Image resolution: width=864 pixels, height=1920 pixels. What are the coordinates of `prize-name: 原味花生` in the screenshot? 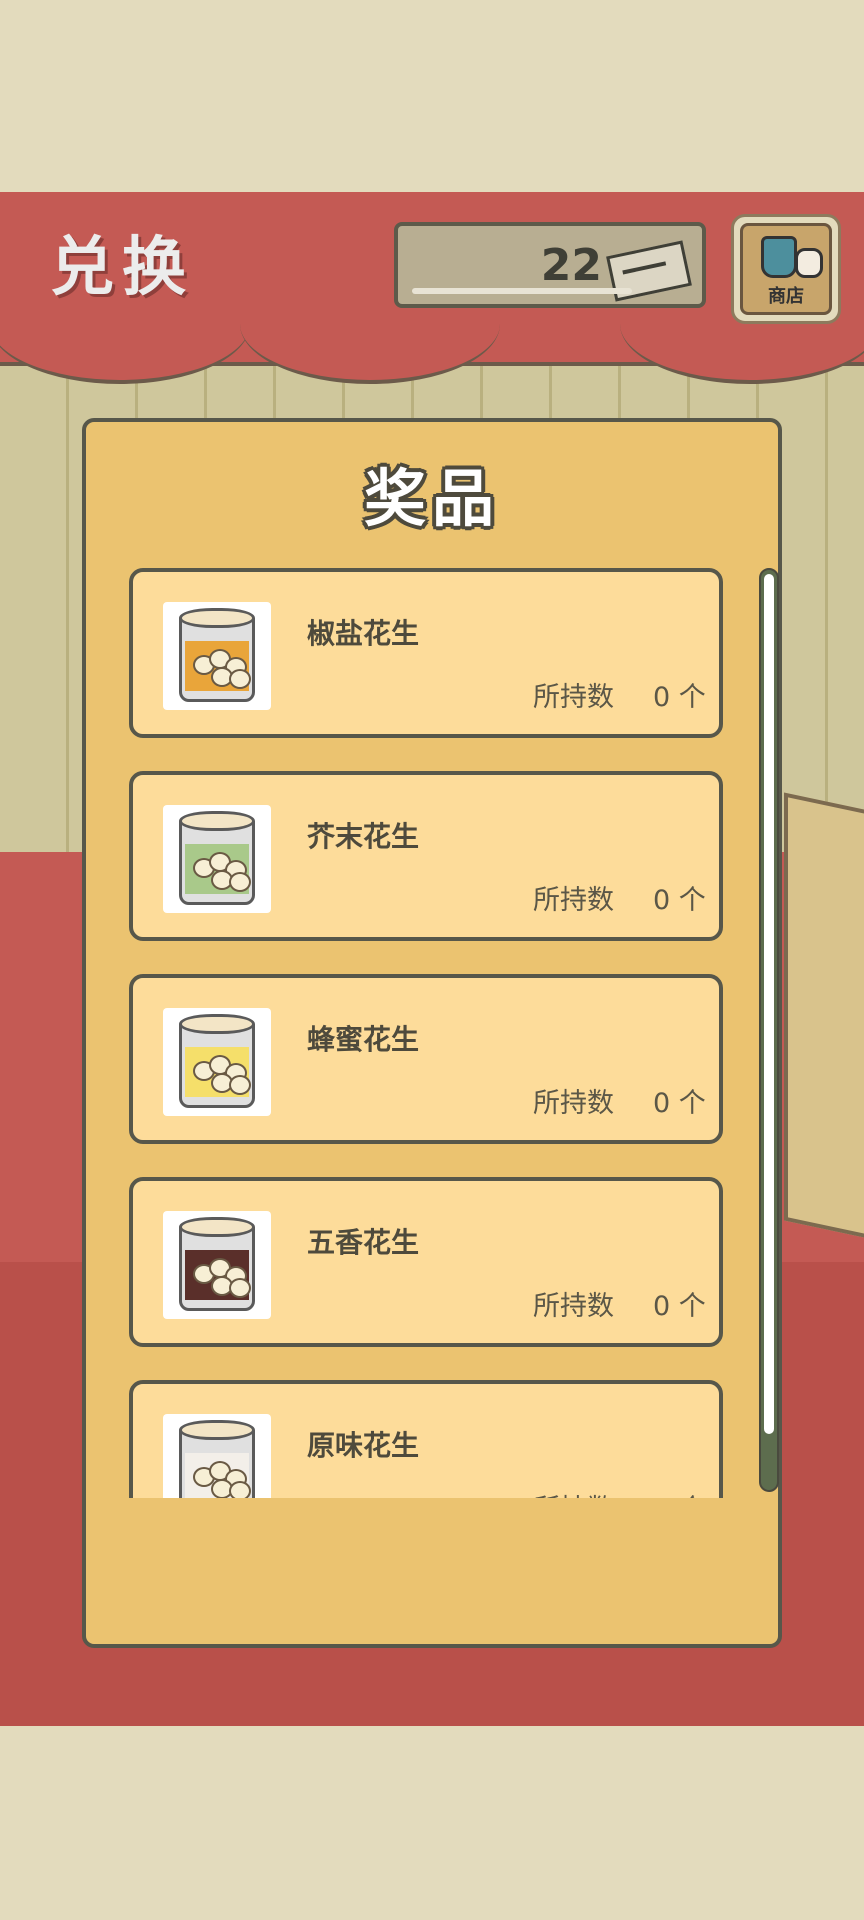 It's located at (363, 1445).